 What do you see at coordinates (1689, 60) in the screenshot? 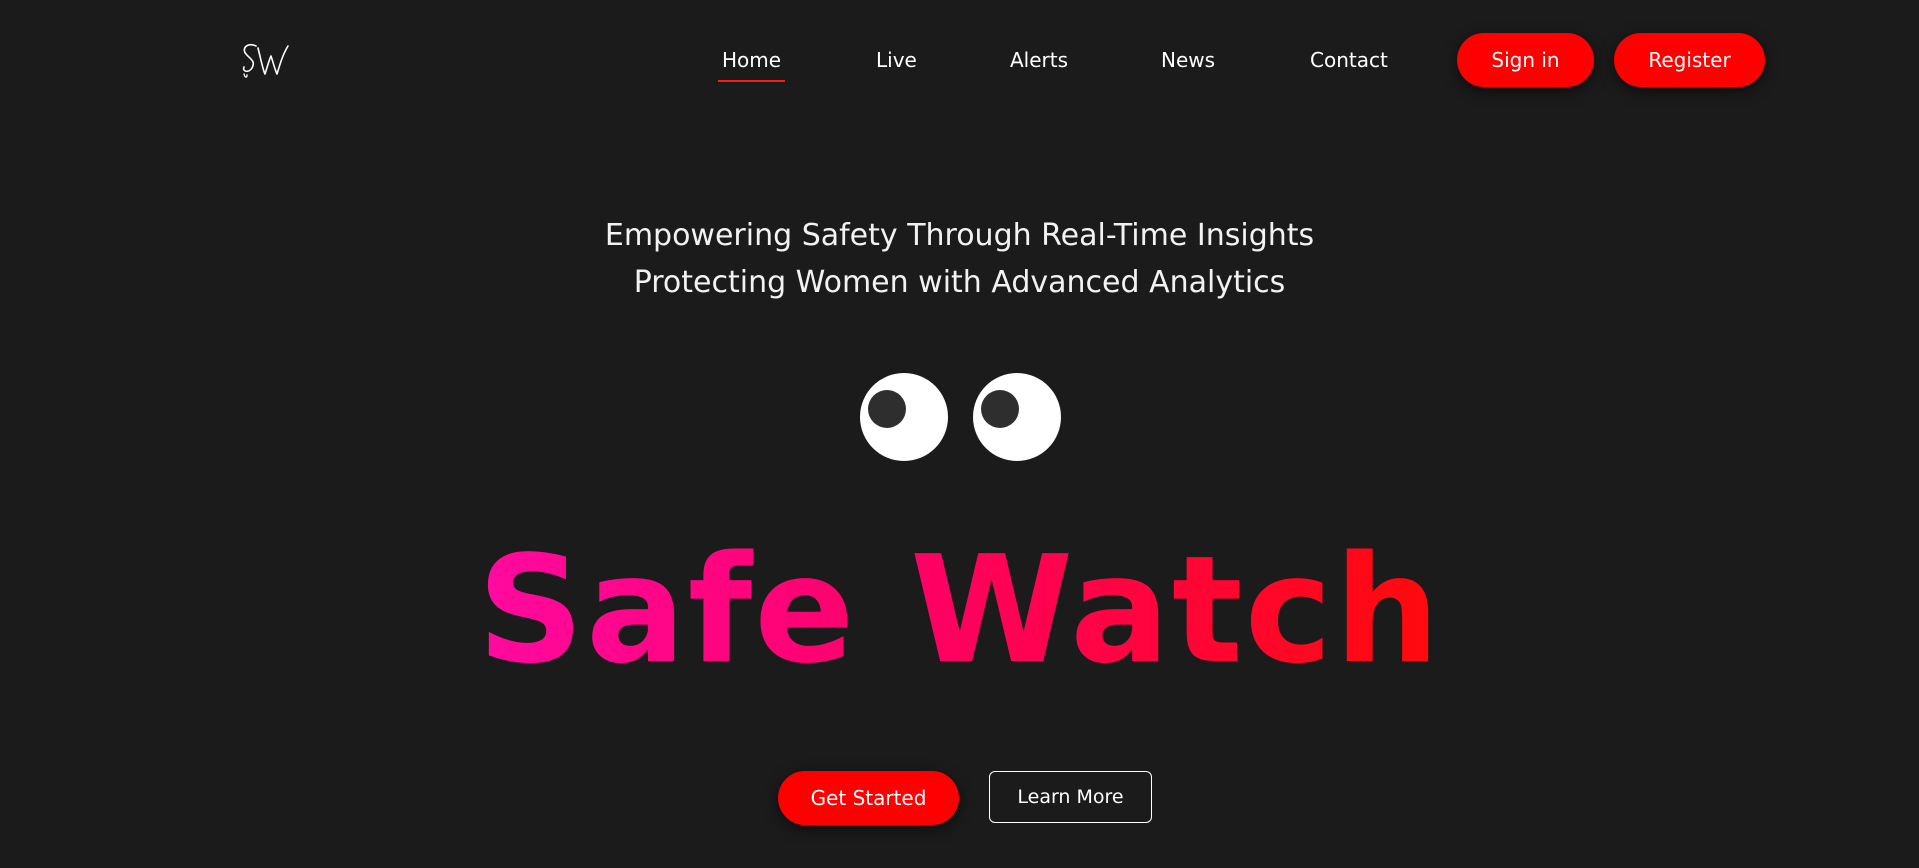
I see `register-button: Register` at bounding box center [1689, 60].